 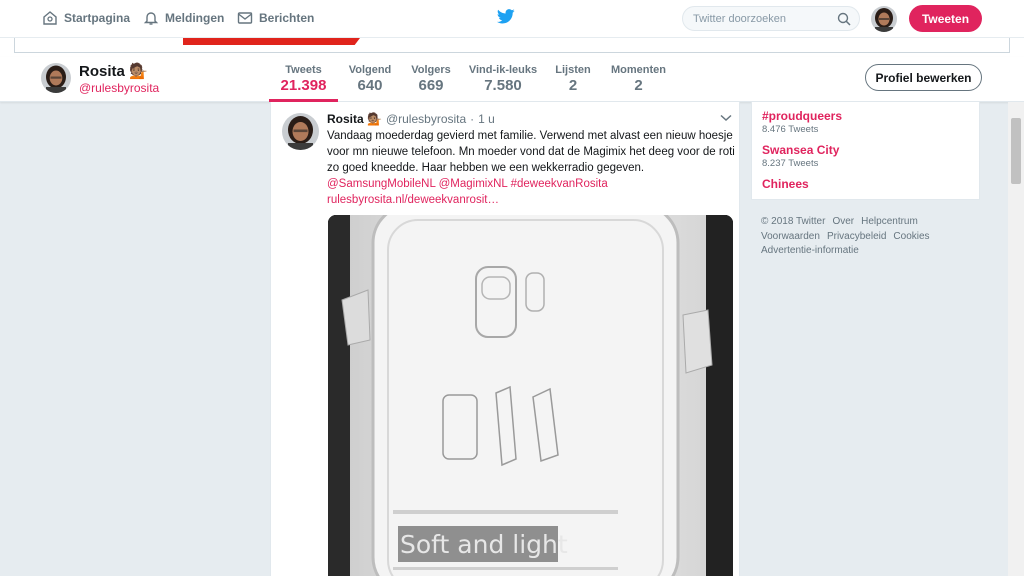 I want to click on profile-avatar, so click(x=56, y=78).